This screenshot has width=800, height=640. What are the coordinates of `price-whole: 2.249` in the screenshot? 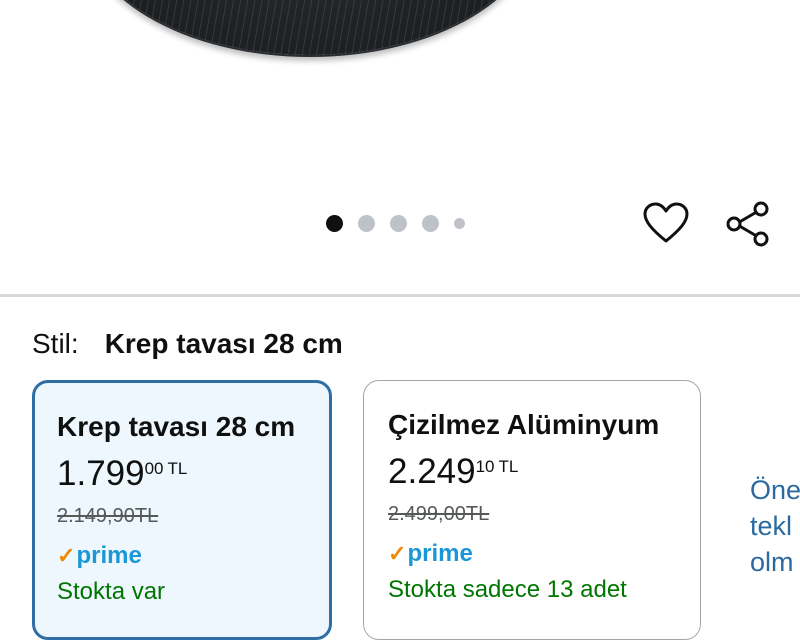 It's located at (432, 471).